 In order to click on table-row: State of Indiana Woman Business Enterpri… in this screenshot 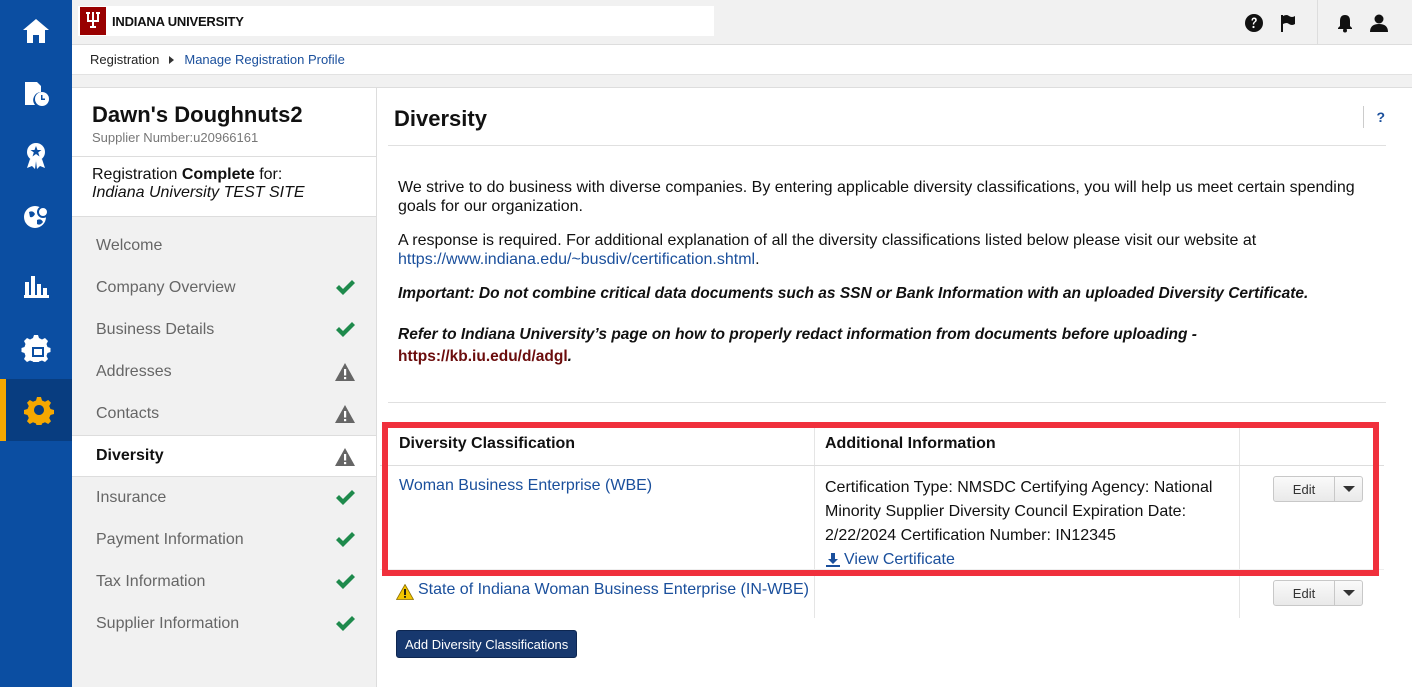, I will do `click(882, 594)`.